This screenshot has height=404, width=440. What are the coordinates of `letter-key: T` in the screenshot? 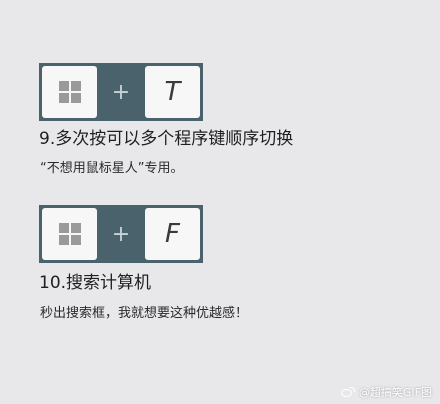 It's located at (172, 92).